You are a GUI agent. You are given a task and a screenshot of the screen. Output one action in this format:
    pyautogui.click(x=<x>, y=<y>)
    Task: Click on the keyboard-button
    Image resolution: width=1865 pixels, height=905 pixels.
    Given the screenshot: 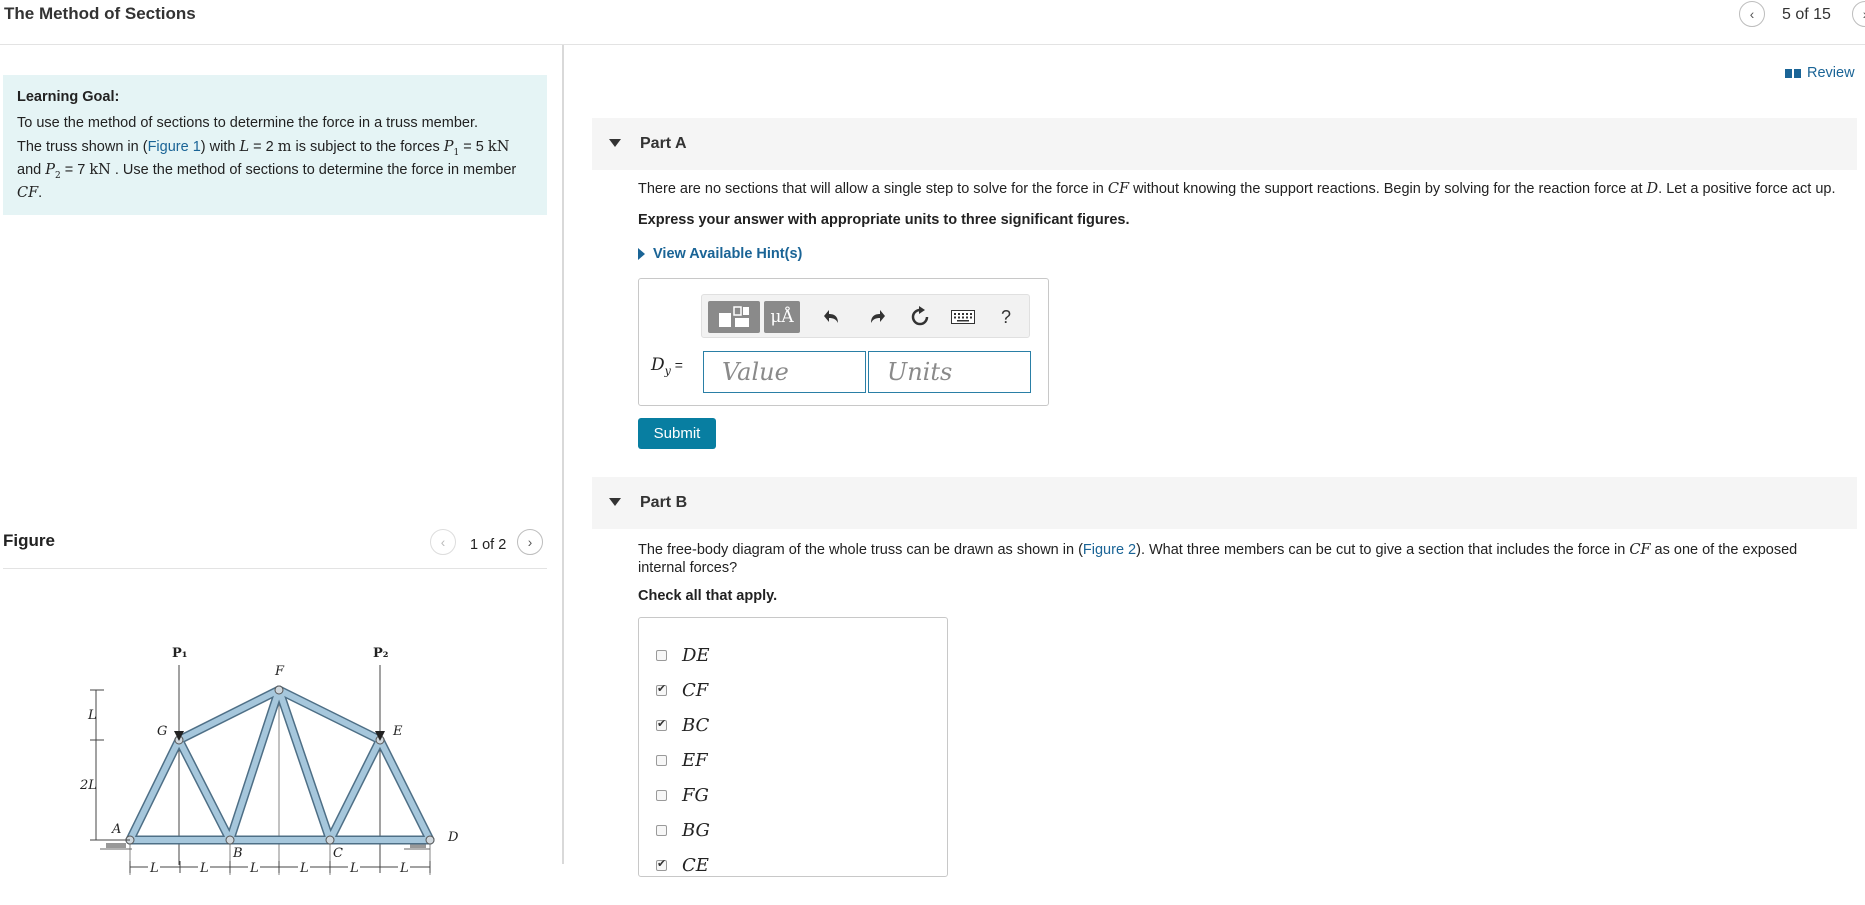 What is the action you would take?
    pyautogui.click(x=963, y=317)
    